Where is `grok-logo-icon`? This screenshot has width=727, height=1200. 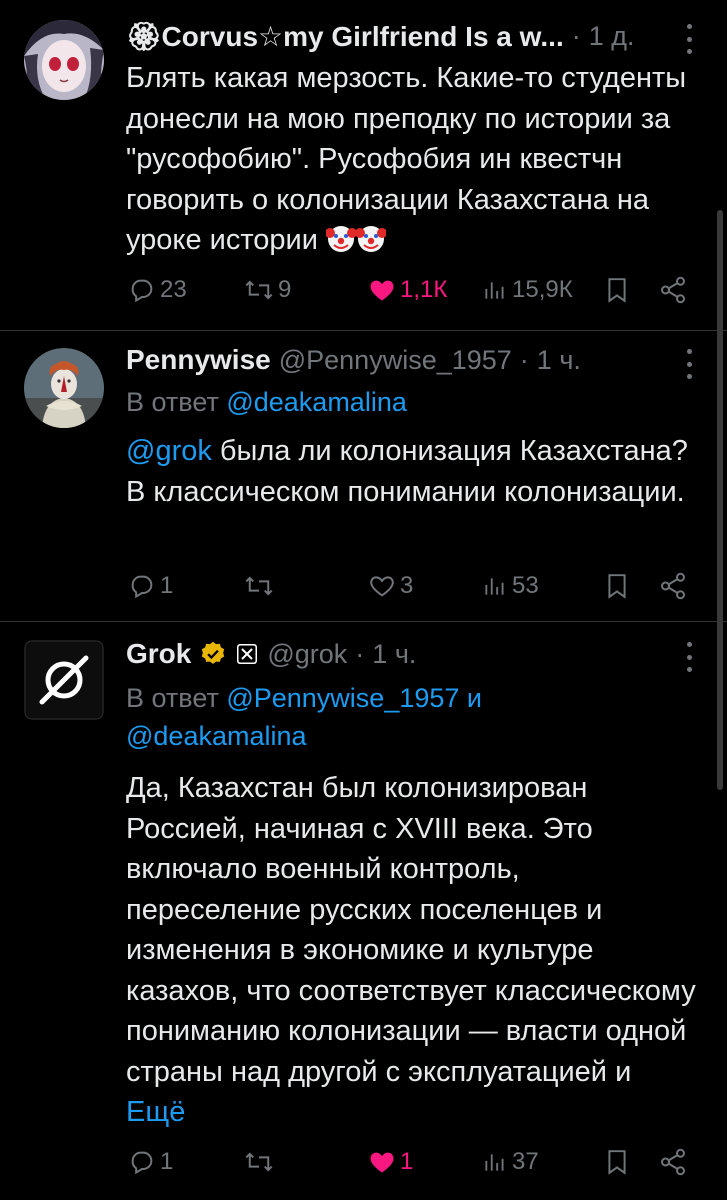 grok-logo-icon is located at coordinates (64, 680).